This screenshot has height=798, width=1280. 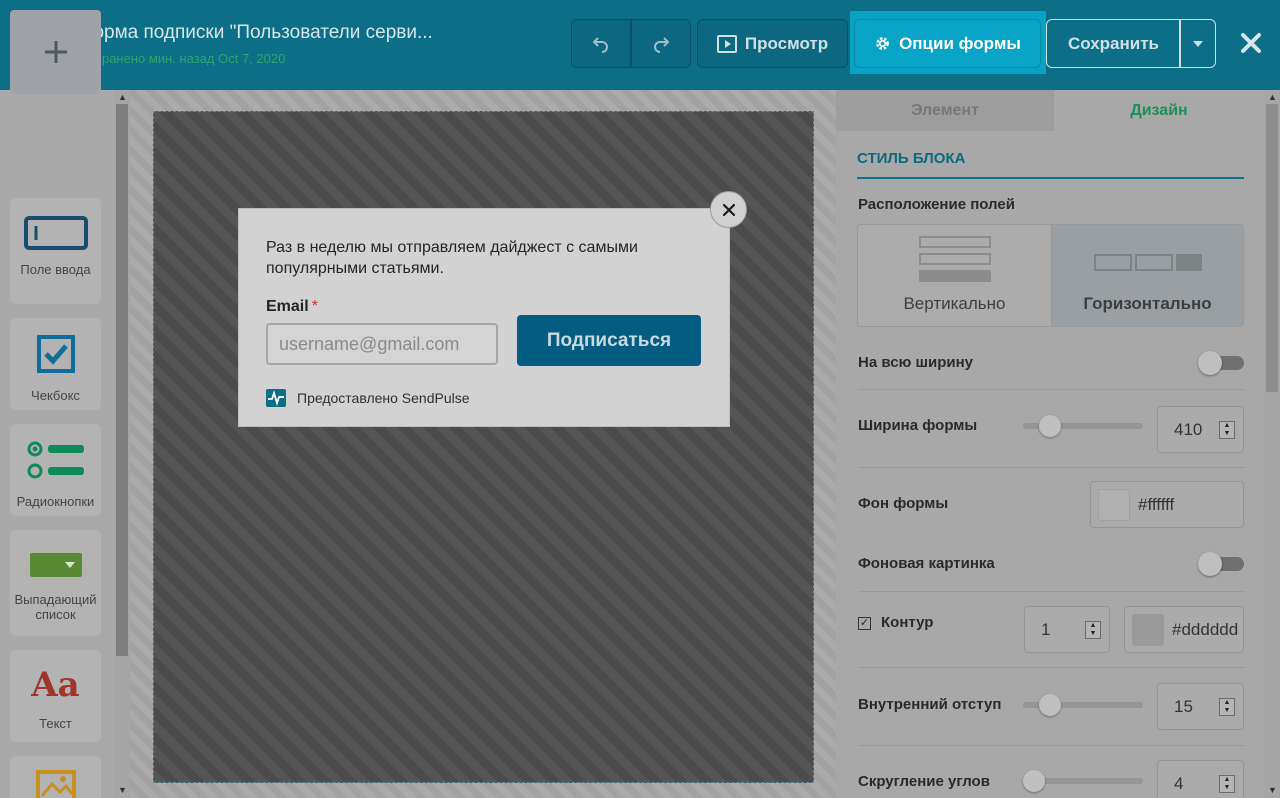 I want to click on bg-image-toggle, so click(x=1221, y=564).